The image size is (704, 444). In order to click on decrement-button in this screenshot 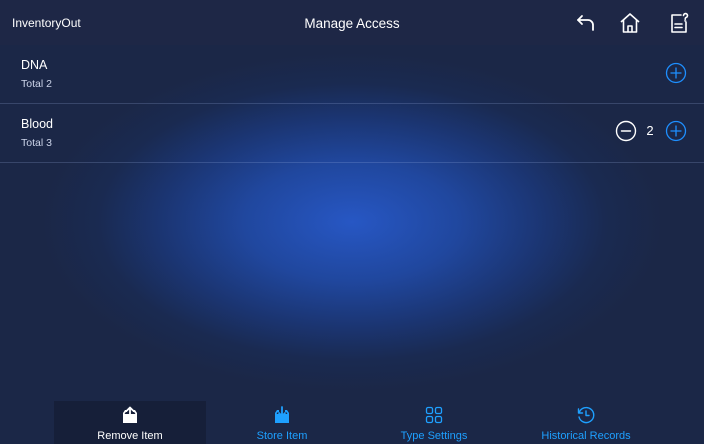, I will do `click(626, 131)`.